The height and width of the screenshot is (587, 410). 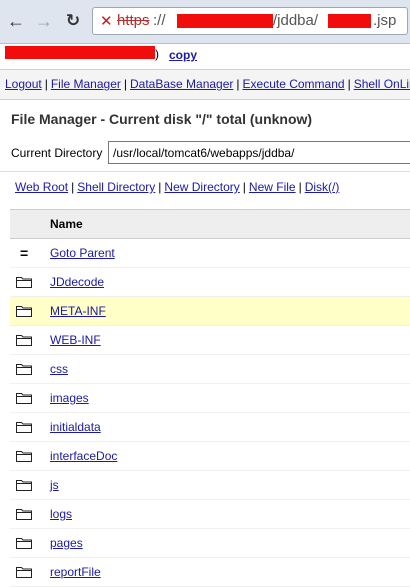 I want to click on insecure-x-icon: ✕, so click(x=106, y=21).